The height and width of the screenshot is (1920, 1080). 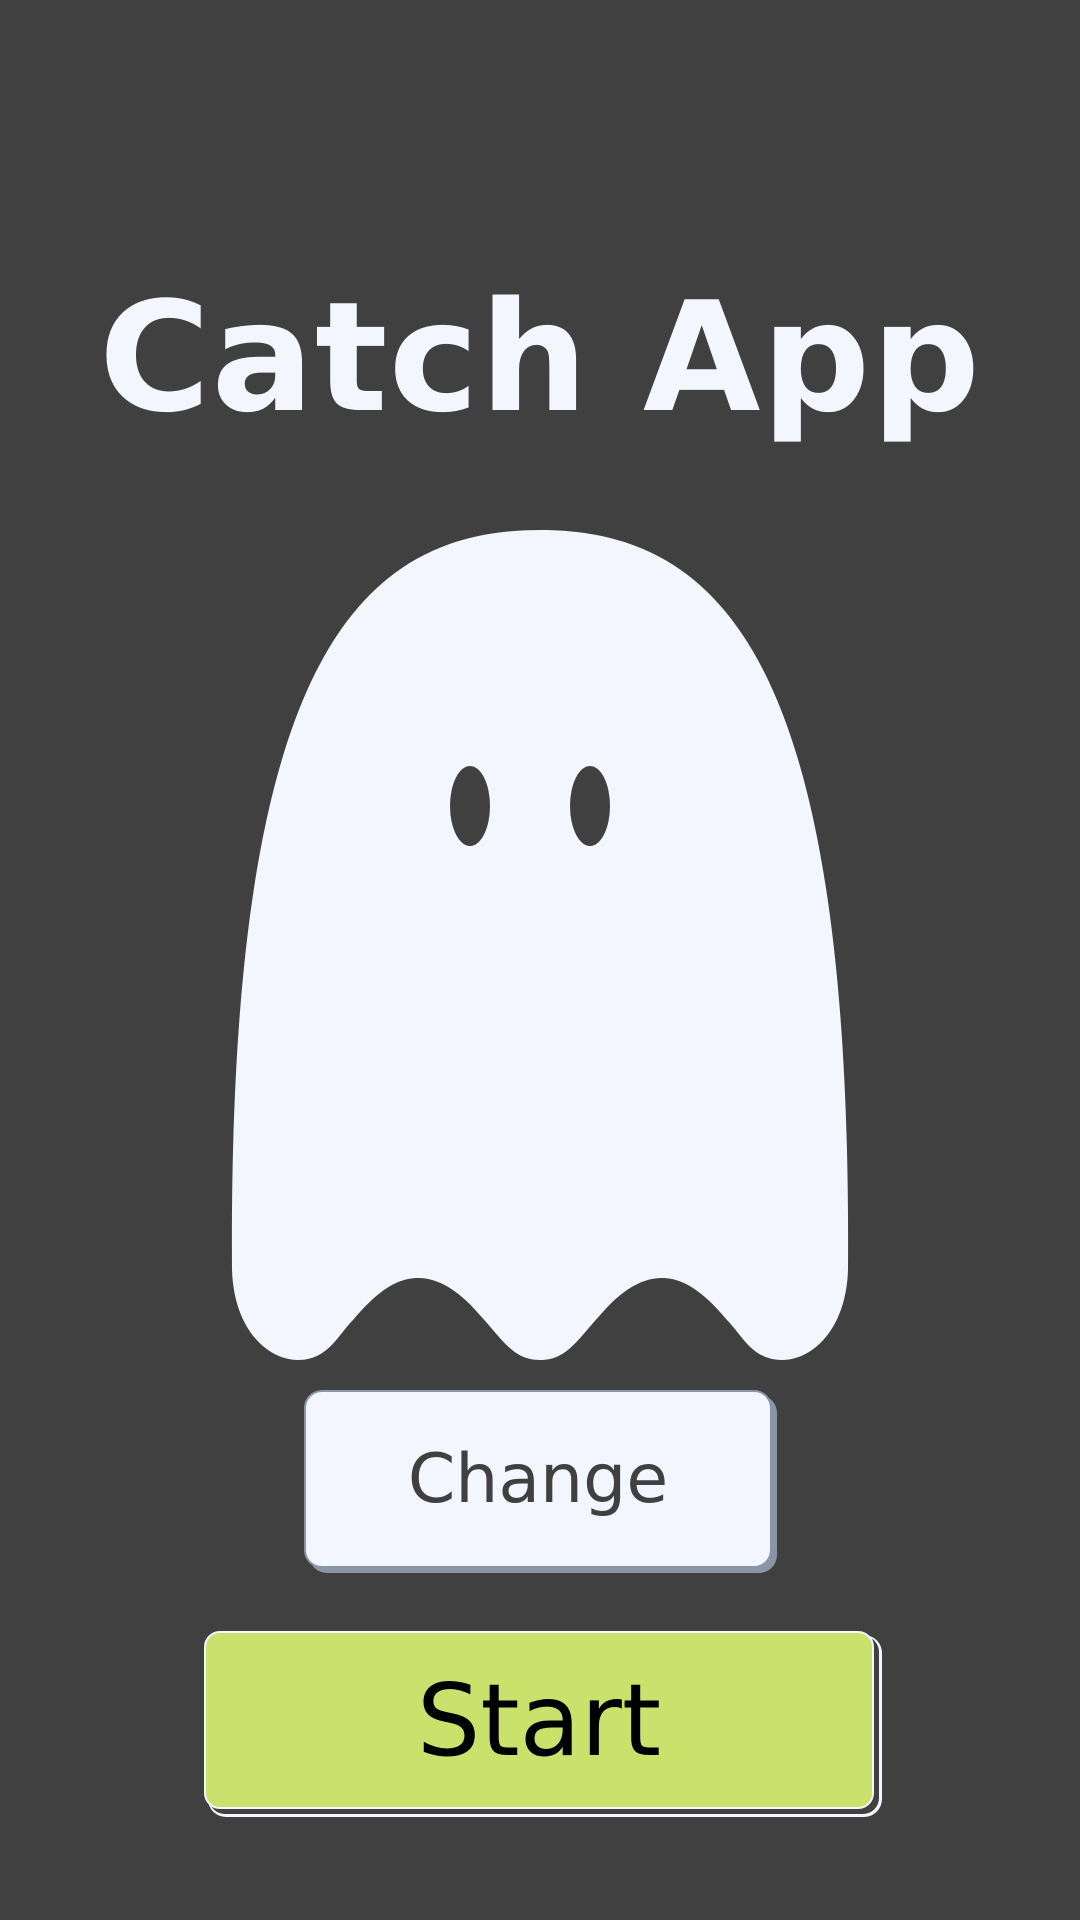 What do you see at coordinates (540, 357) in the screenshot?
I see `app-title: Catch App` at bounding box center [540, 357].